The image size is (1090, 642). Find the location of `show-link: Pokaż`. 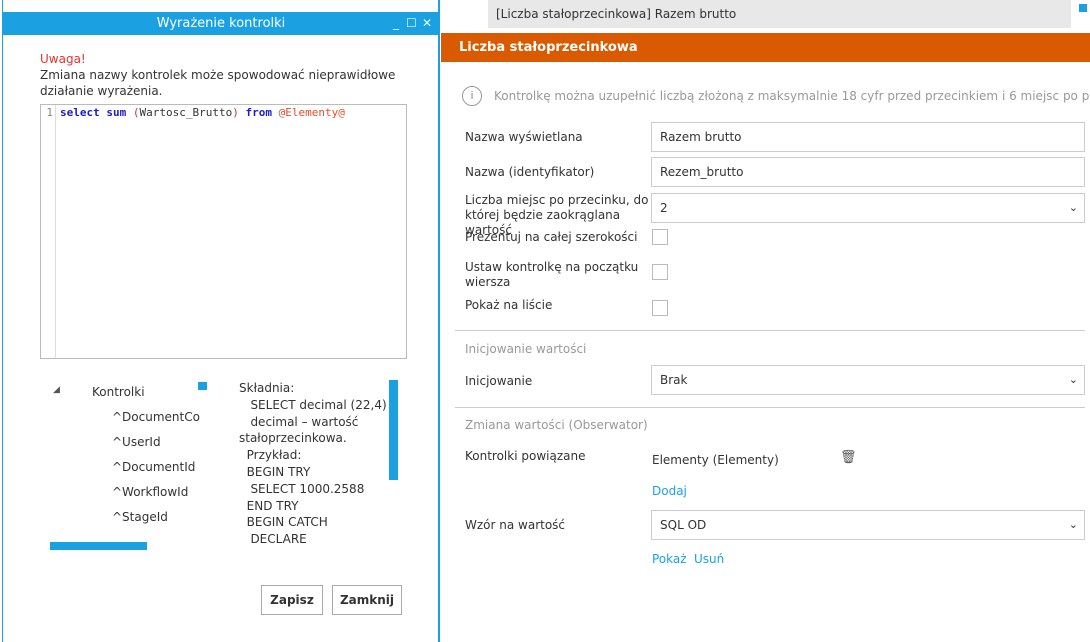

show-link: Pokaż is located at coordinates (669, 559).